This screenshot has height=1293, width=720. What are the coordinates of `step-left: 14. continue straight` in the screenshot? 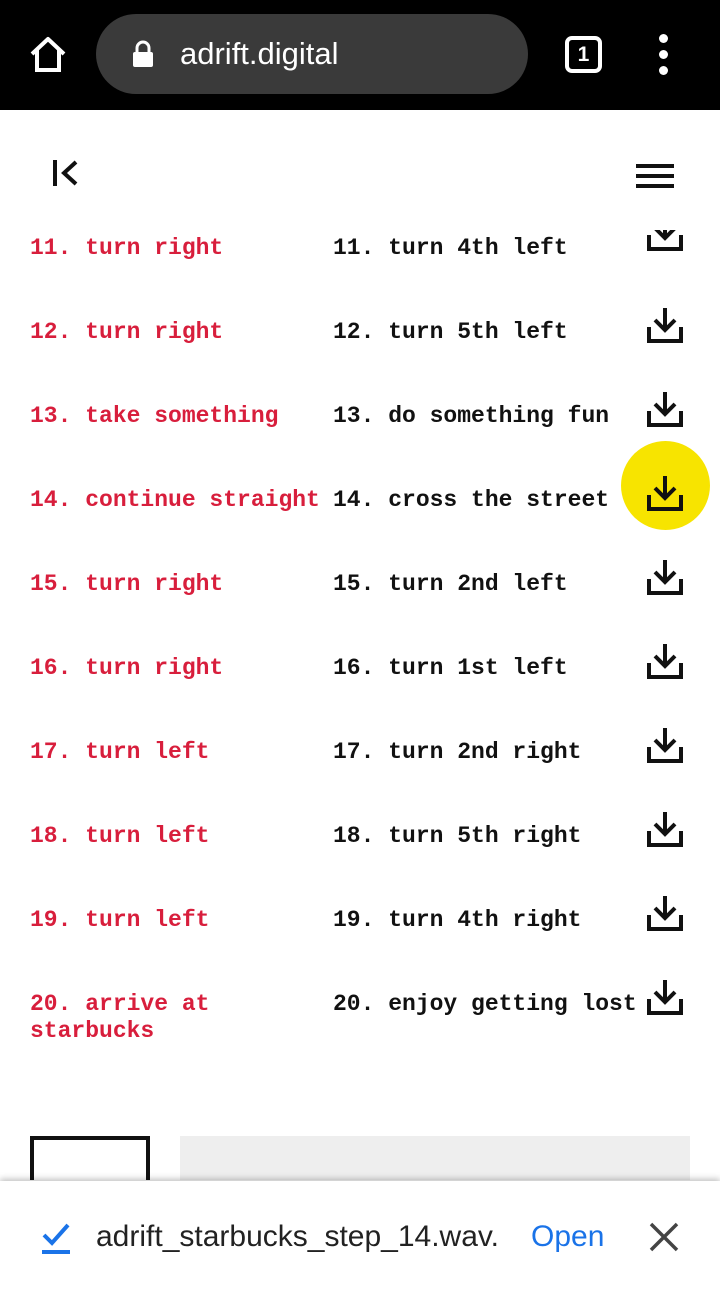 It's located at (175, 500).